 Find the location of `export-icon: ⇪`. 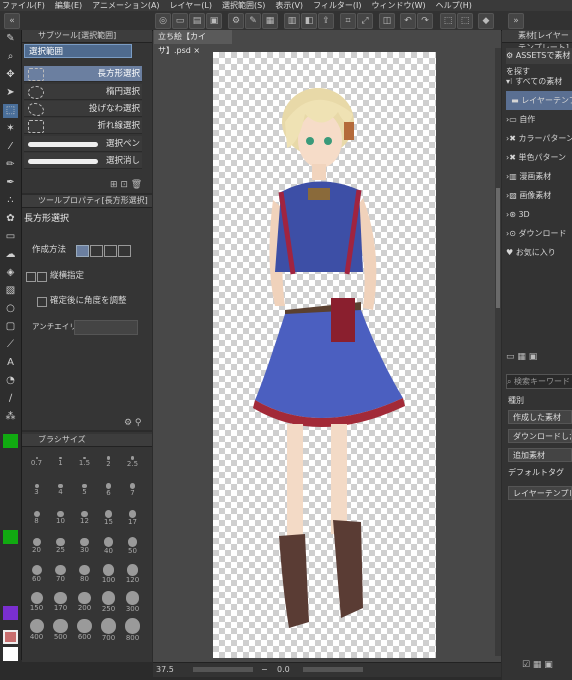

export-icon: ⇪ is located at coordinates (326, 21).